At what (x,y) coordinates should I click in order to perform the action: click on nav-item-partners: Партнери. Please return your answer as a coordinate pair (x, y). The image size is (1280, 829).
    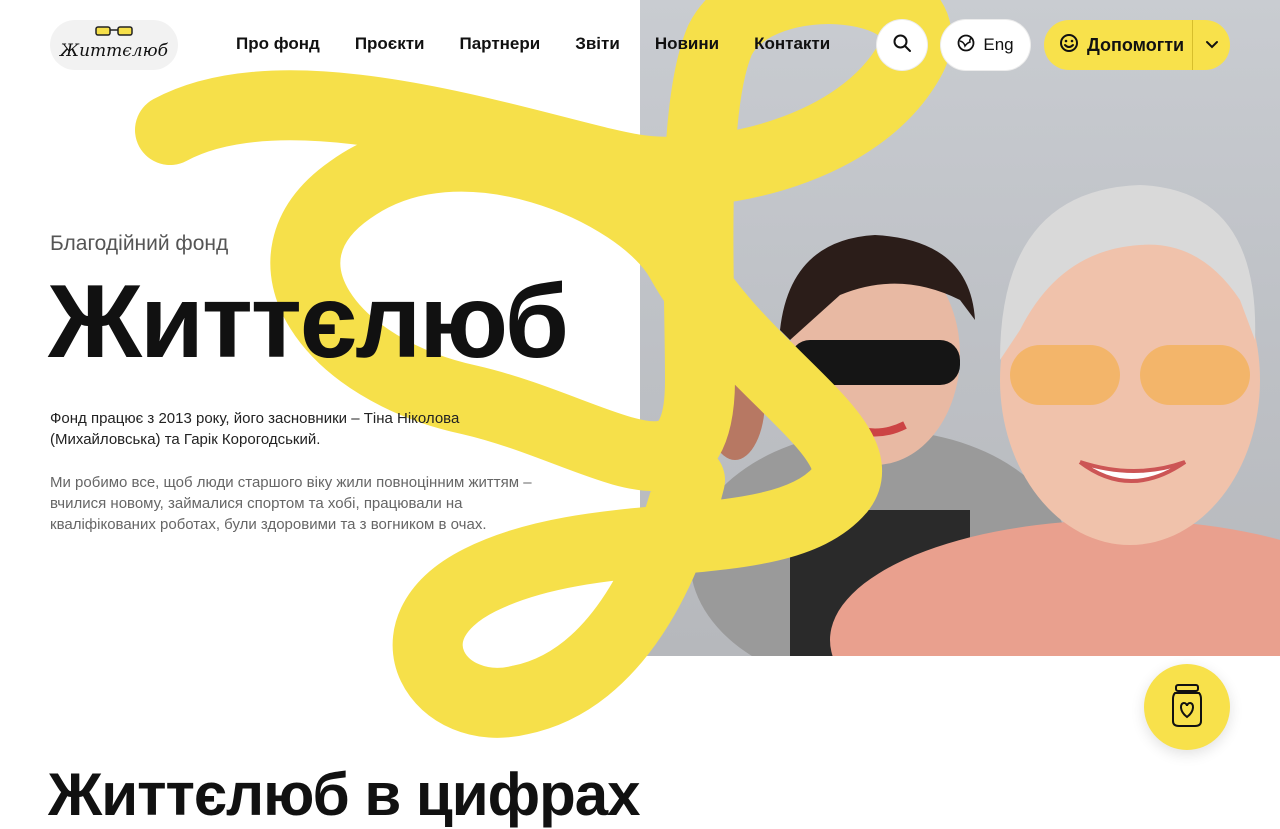
    Looking at the image, I should click on (499, 44).